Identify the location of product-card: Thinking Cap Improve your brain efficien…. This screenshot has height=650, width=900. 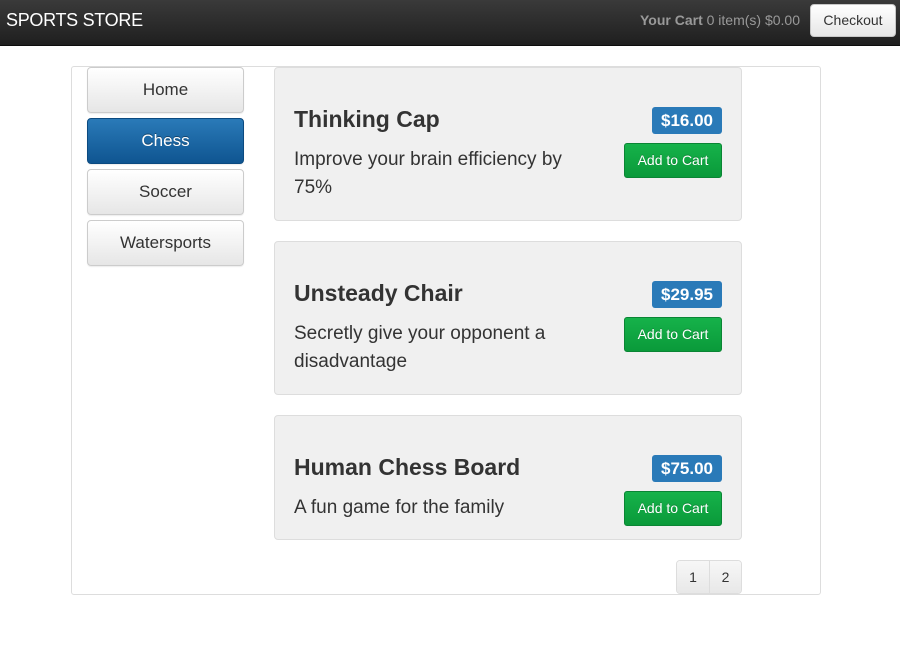
(508, 144).